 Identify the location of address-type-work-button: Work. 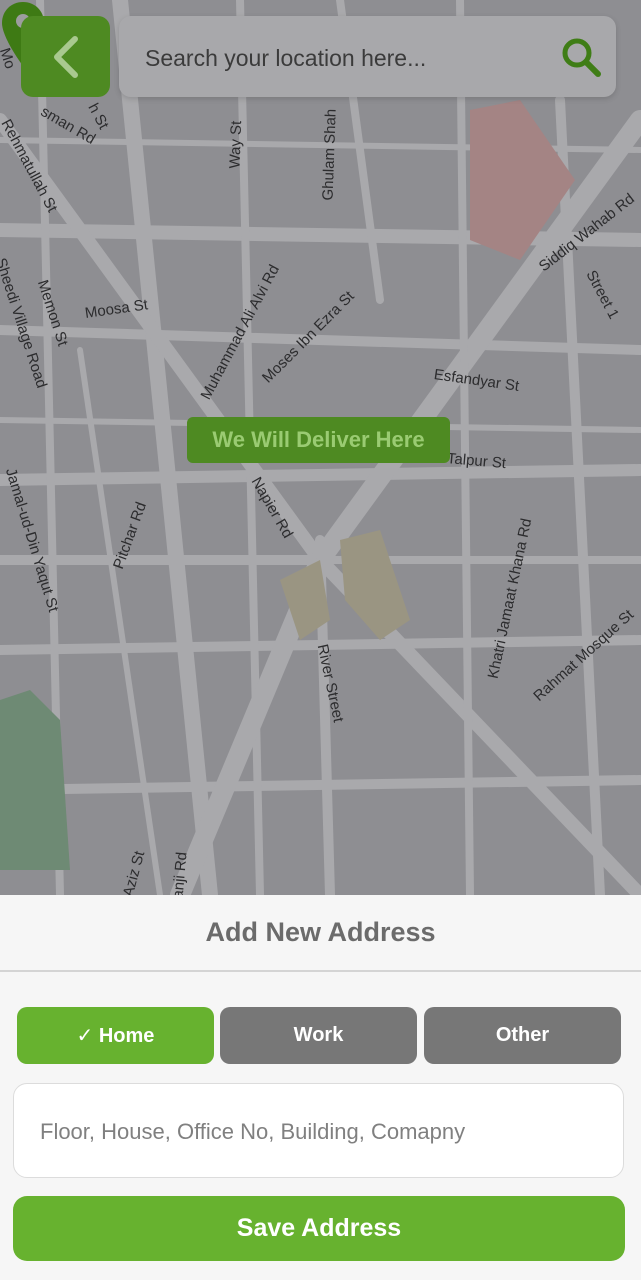
(318, 1035).